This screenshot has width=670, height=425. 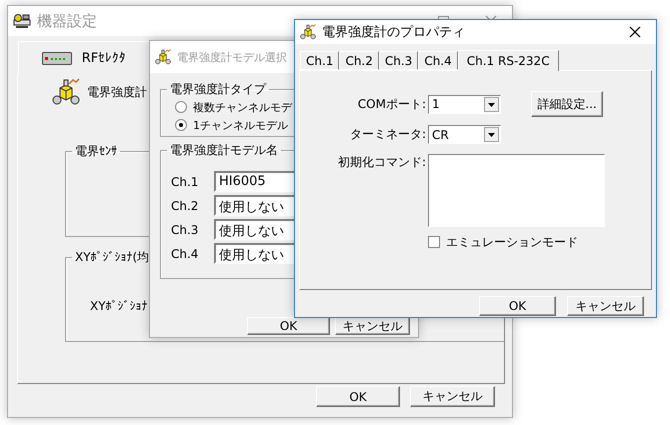 I want to click on field-label: COMポート:, so click(x=391, y=104).